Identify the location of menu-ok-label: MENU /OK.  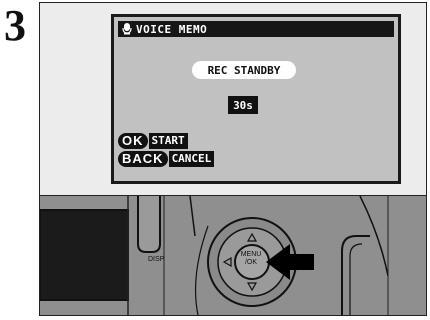
(251, 259).